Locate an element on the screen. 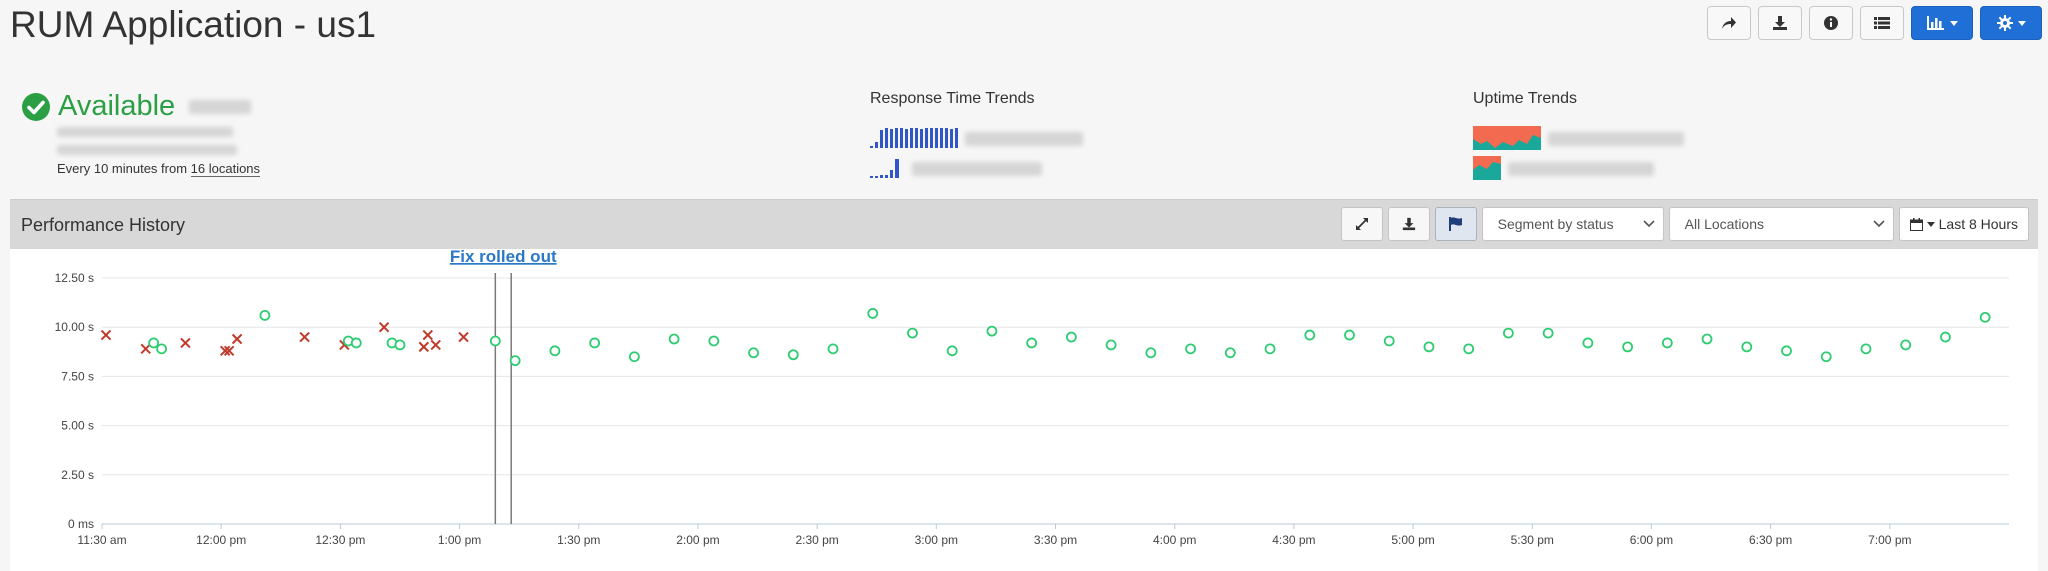 The height and width of the screenshot is (571, 2048). performance-history-title: Performance History is located at coordinates (103, 225).